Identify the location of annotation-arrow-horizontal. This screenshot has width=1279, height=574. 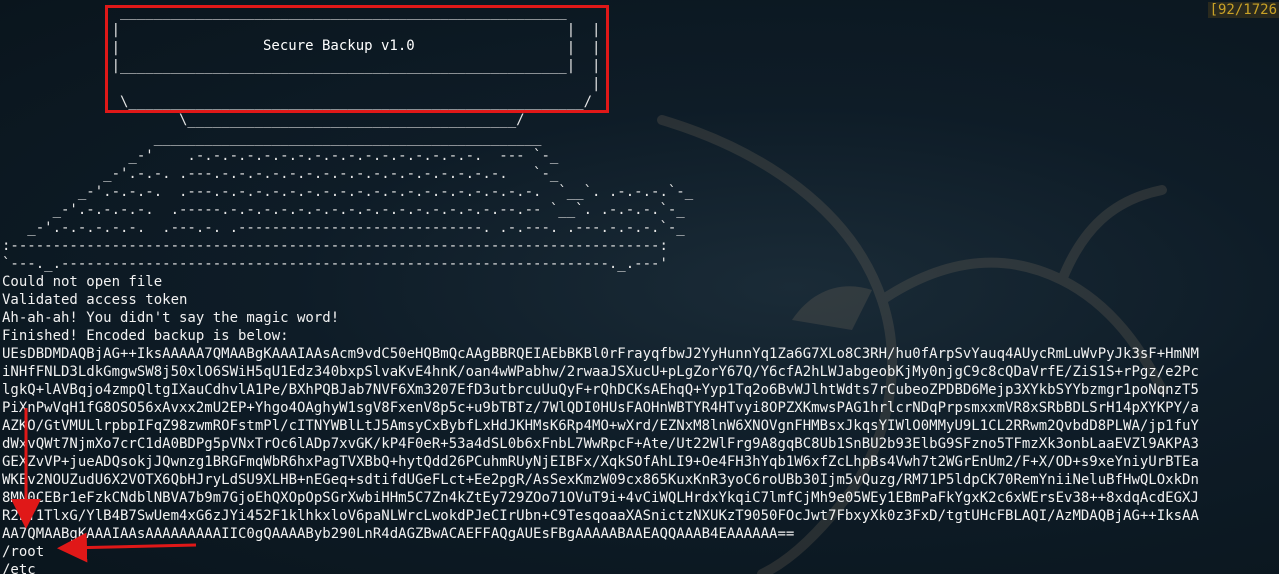
(127, 547).